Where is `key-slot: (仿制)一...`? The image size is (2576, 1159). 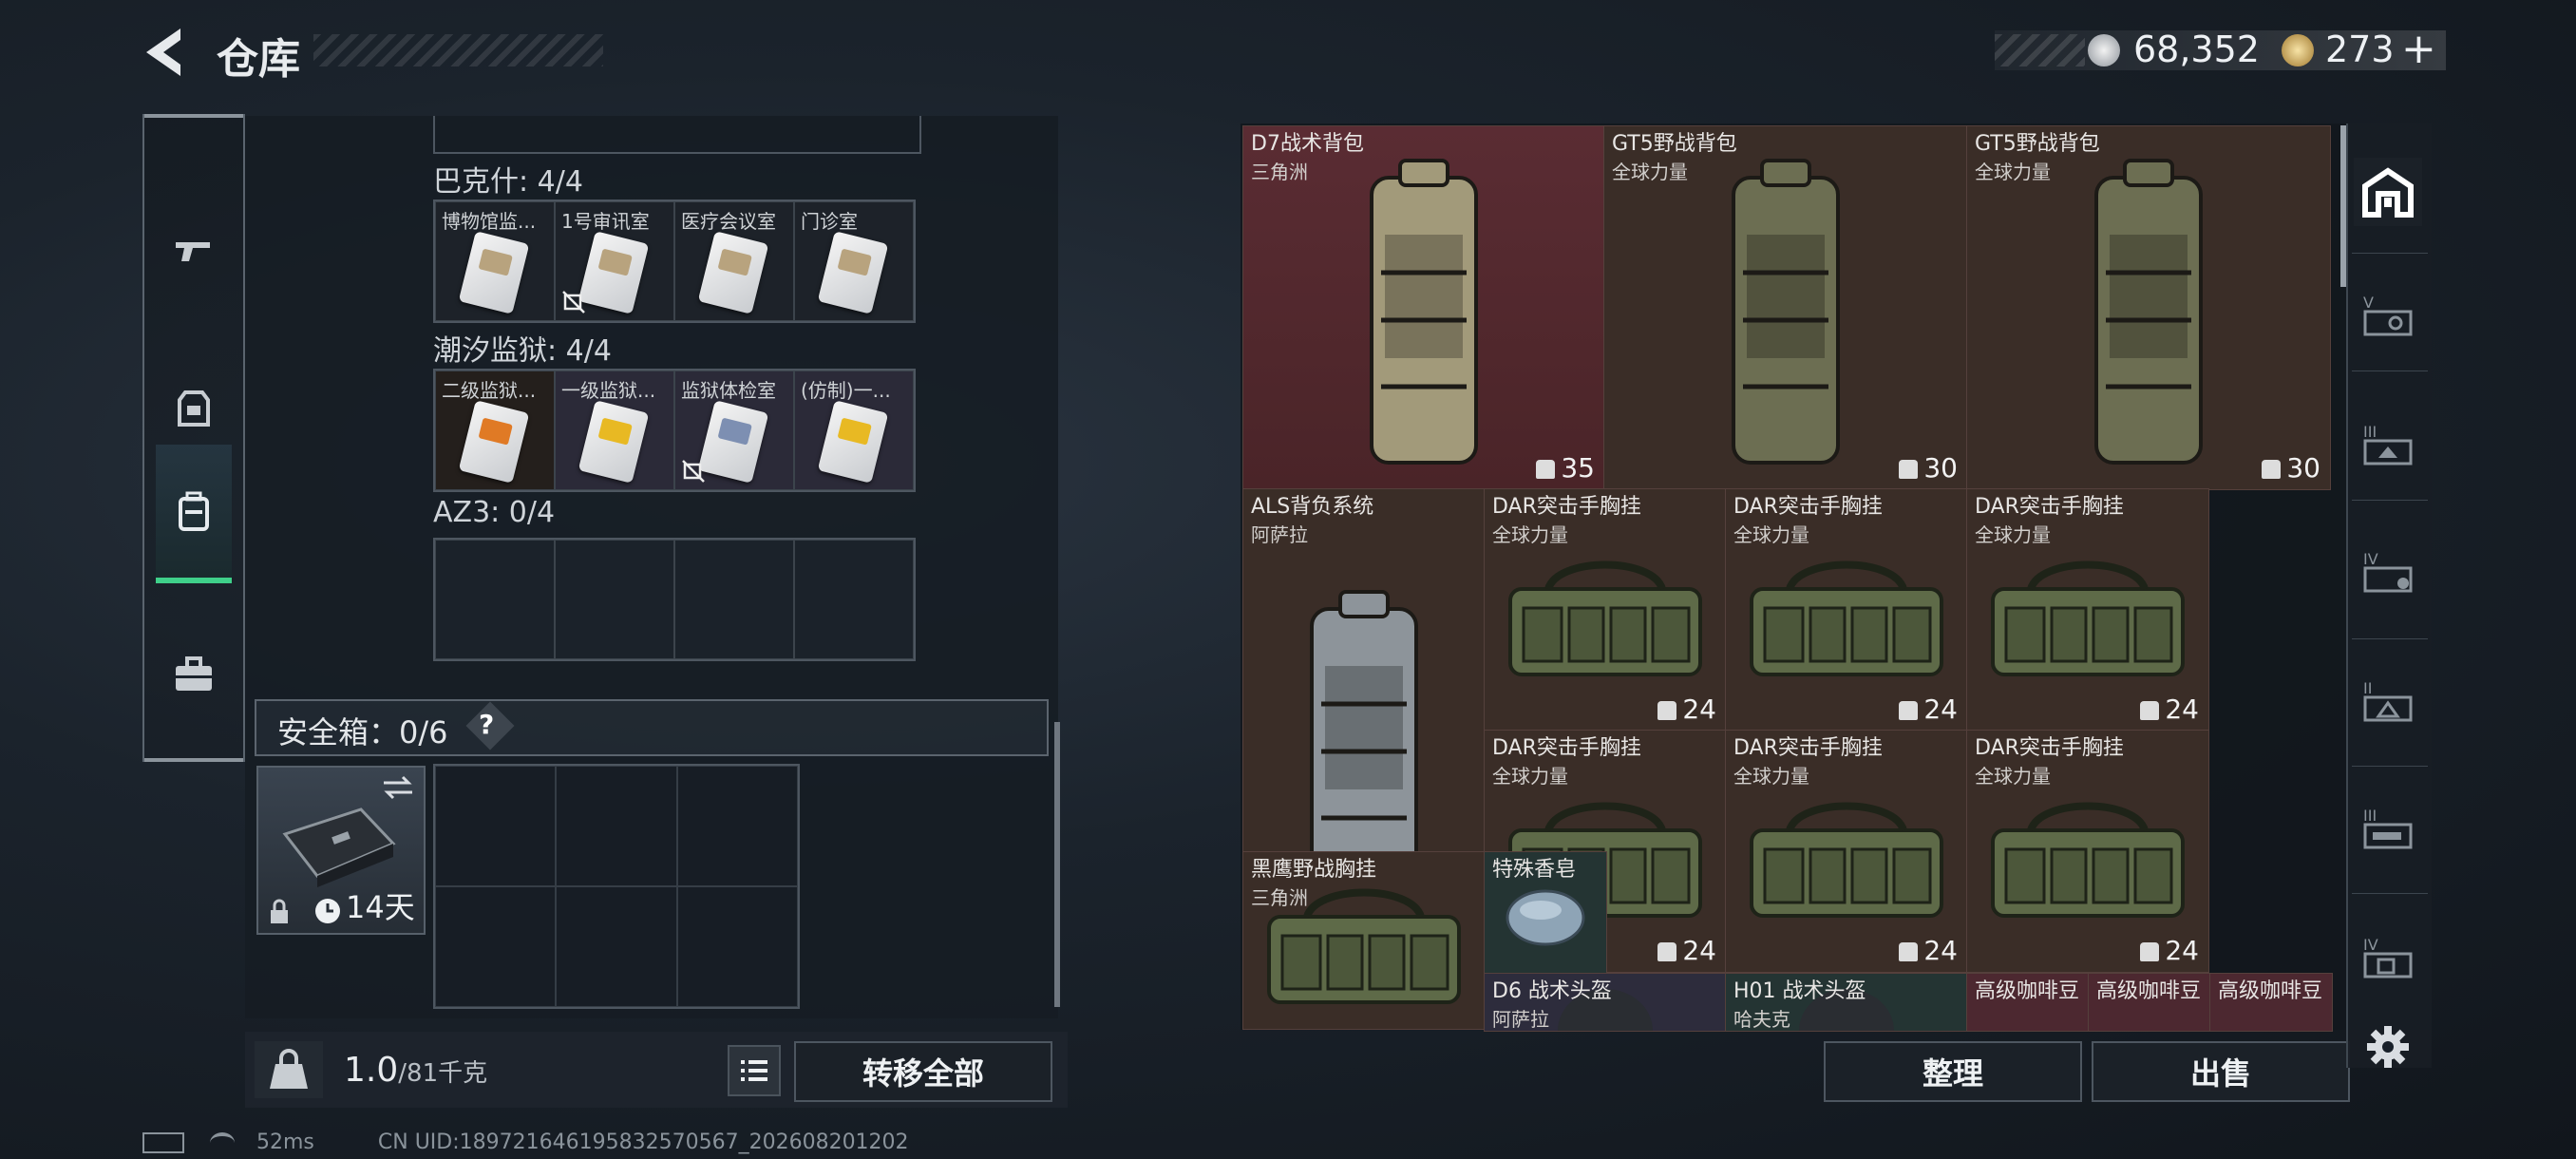
key-slot: (仿制)一... is located at coordinates (854, 430).